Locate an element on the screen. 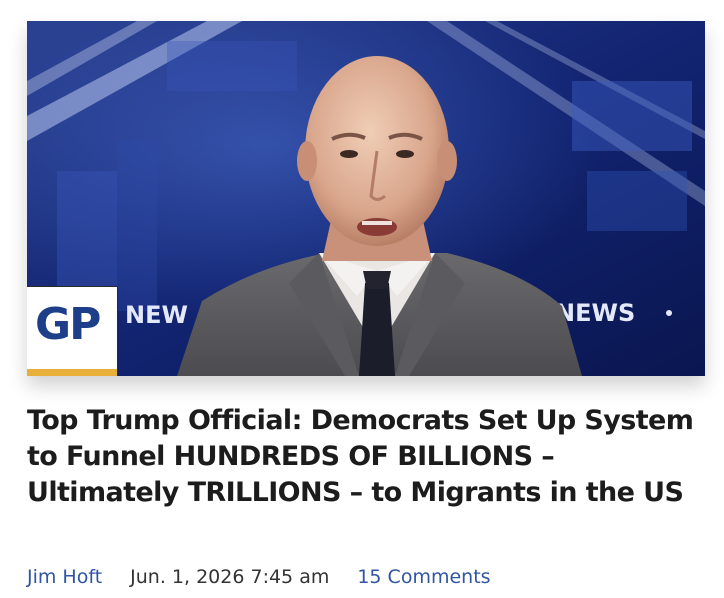 The image size is (724, 598). backdrop-text-left: NEW is located at coordinates (156, 315).